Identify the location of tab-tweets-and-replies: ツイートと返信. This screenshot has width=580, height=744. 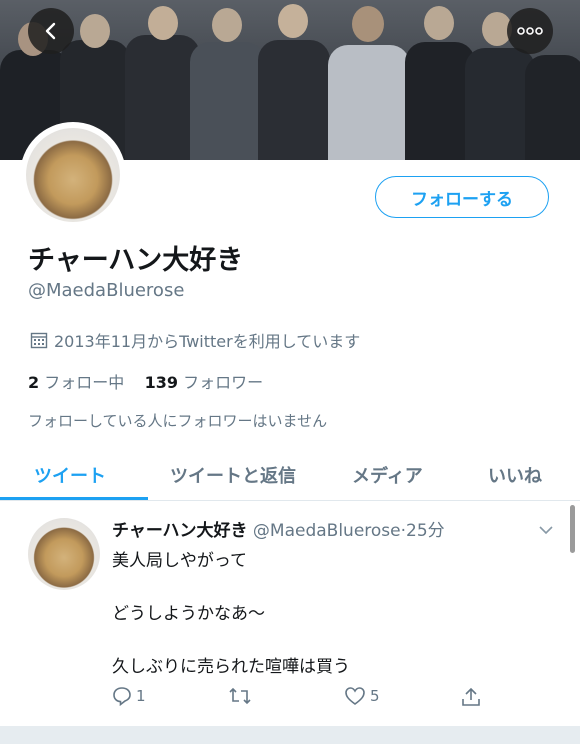
(233, 475).